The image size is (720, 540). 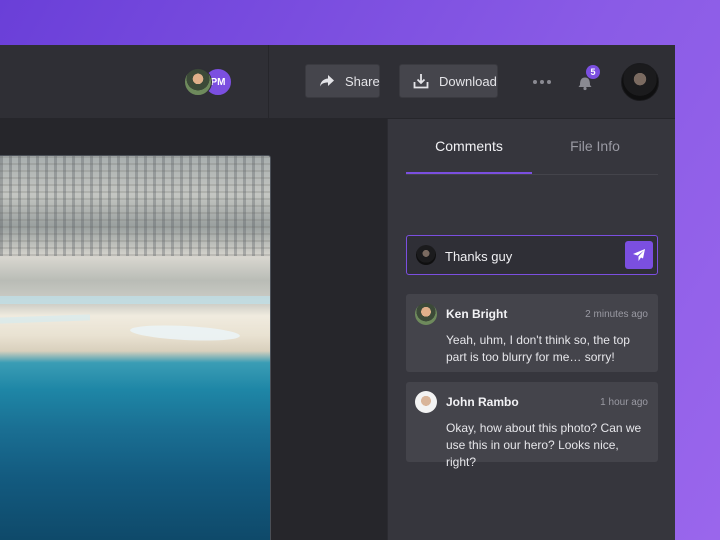 What do you see at coordinates (268, 81) in the screenshot?
I see `toolbar-divider` at bounding box center [268, 81].